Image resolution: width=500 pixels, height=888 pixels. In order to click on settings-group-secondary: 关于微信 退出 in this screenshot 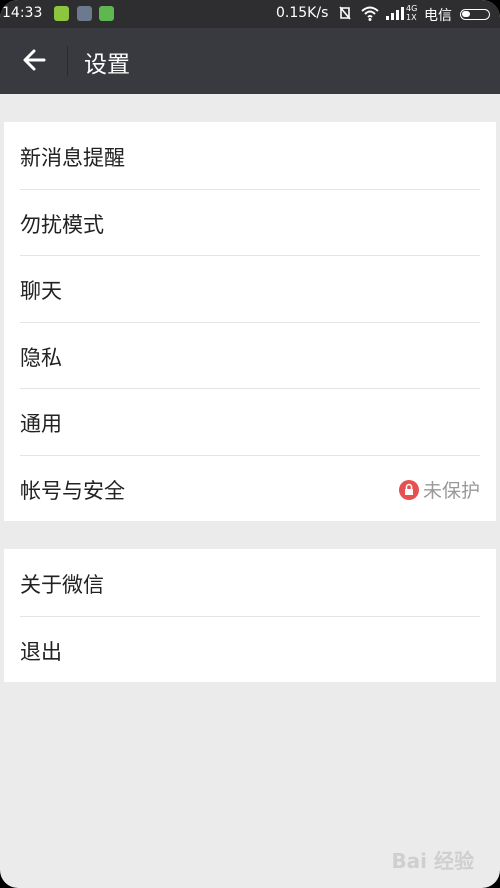, I will do `click(250, 615)`.